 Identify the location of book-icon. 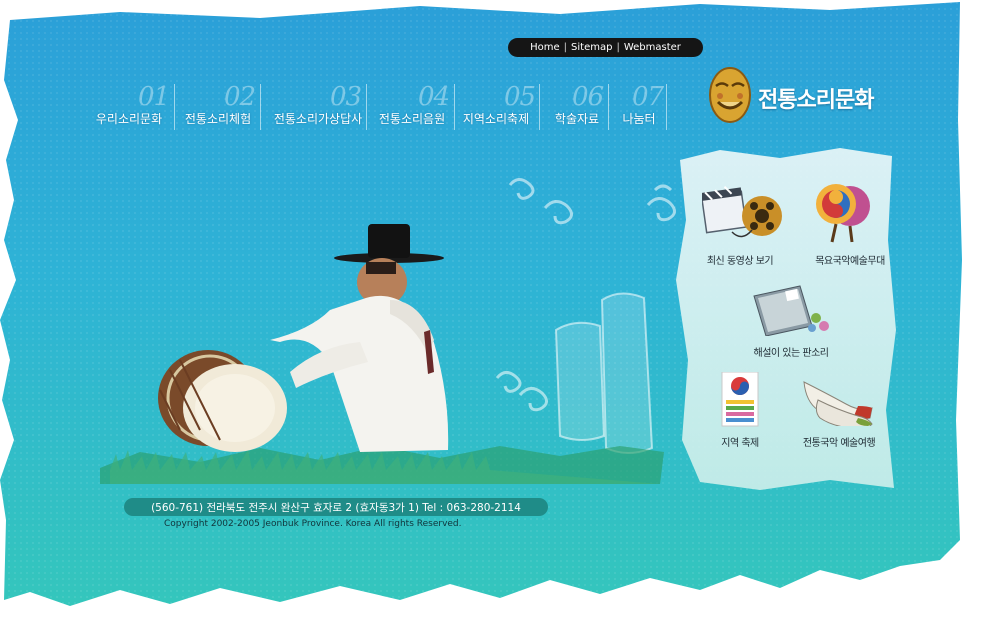
(791, 310).